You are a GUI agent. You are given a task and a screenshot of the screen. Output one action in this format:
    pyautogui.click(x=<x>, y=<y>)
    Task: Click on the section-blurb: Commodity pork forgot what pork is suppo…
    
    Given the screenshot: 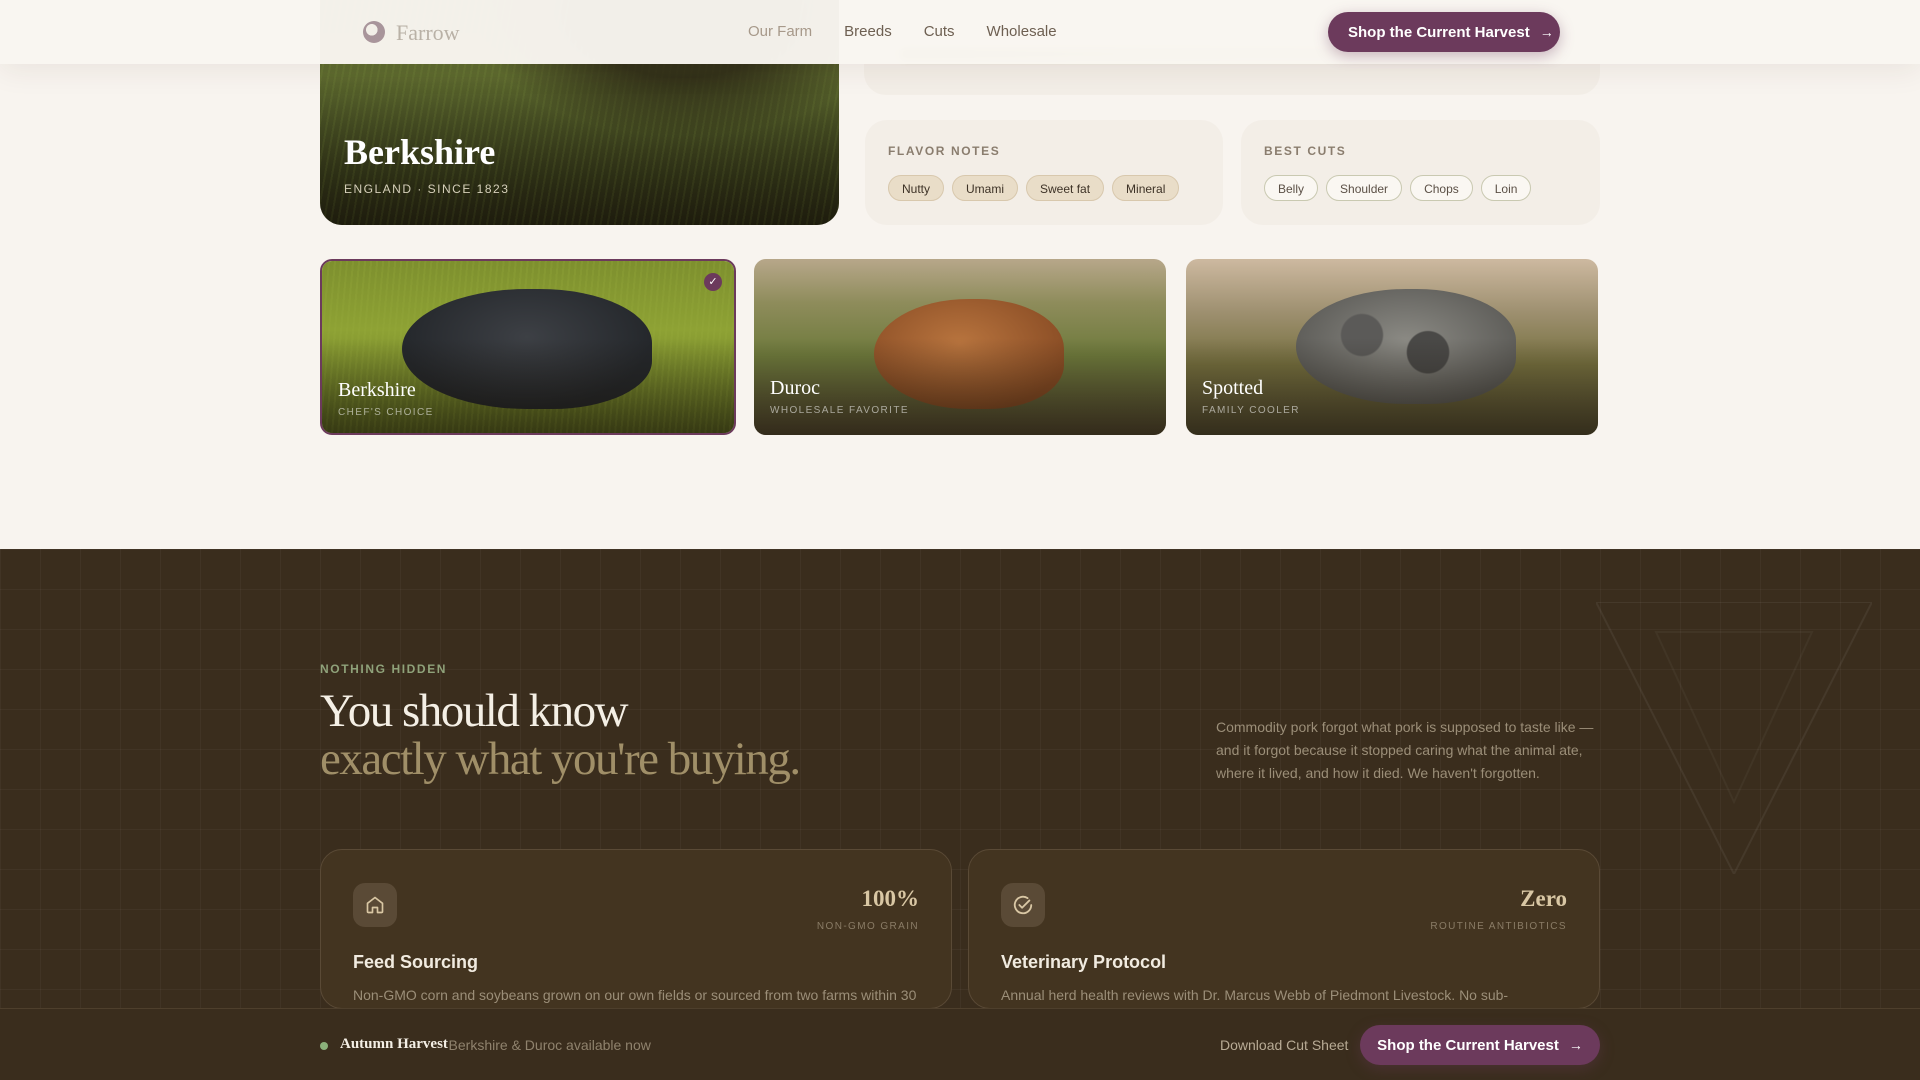 What is the action you would take?
    pyautogui.click(x=1405, y=750)
    